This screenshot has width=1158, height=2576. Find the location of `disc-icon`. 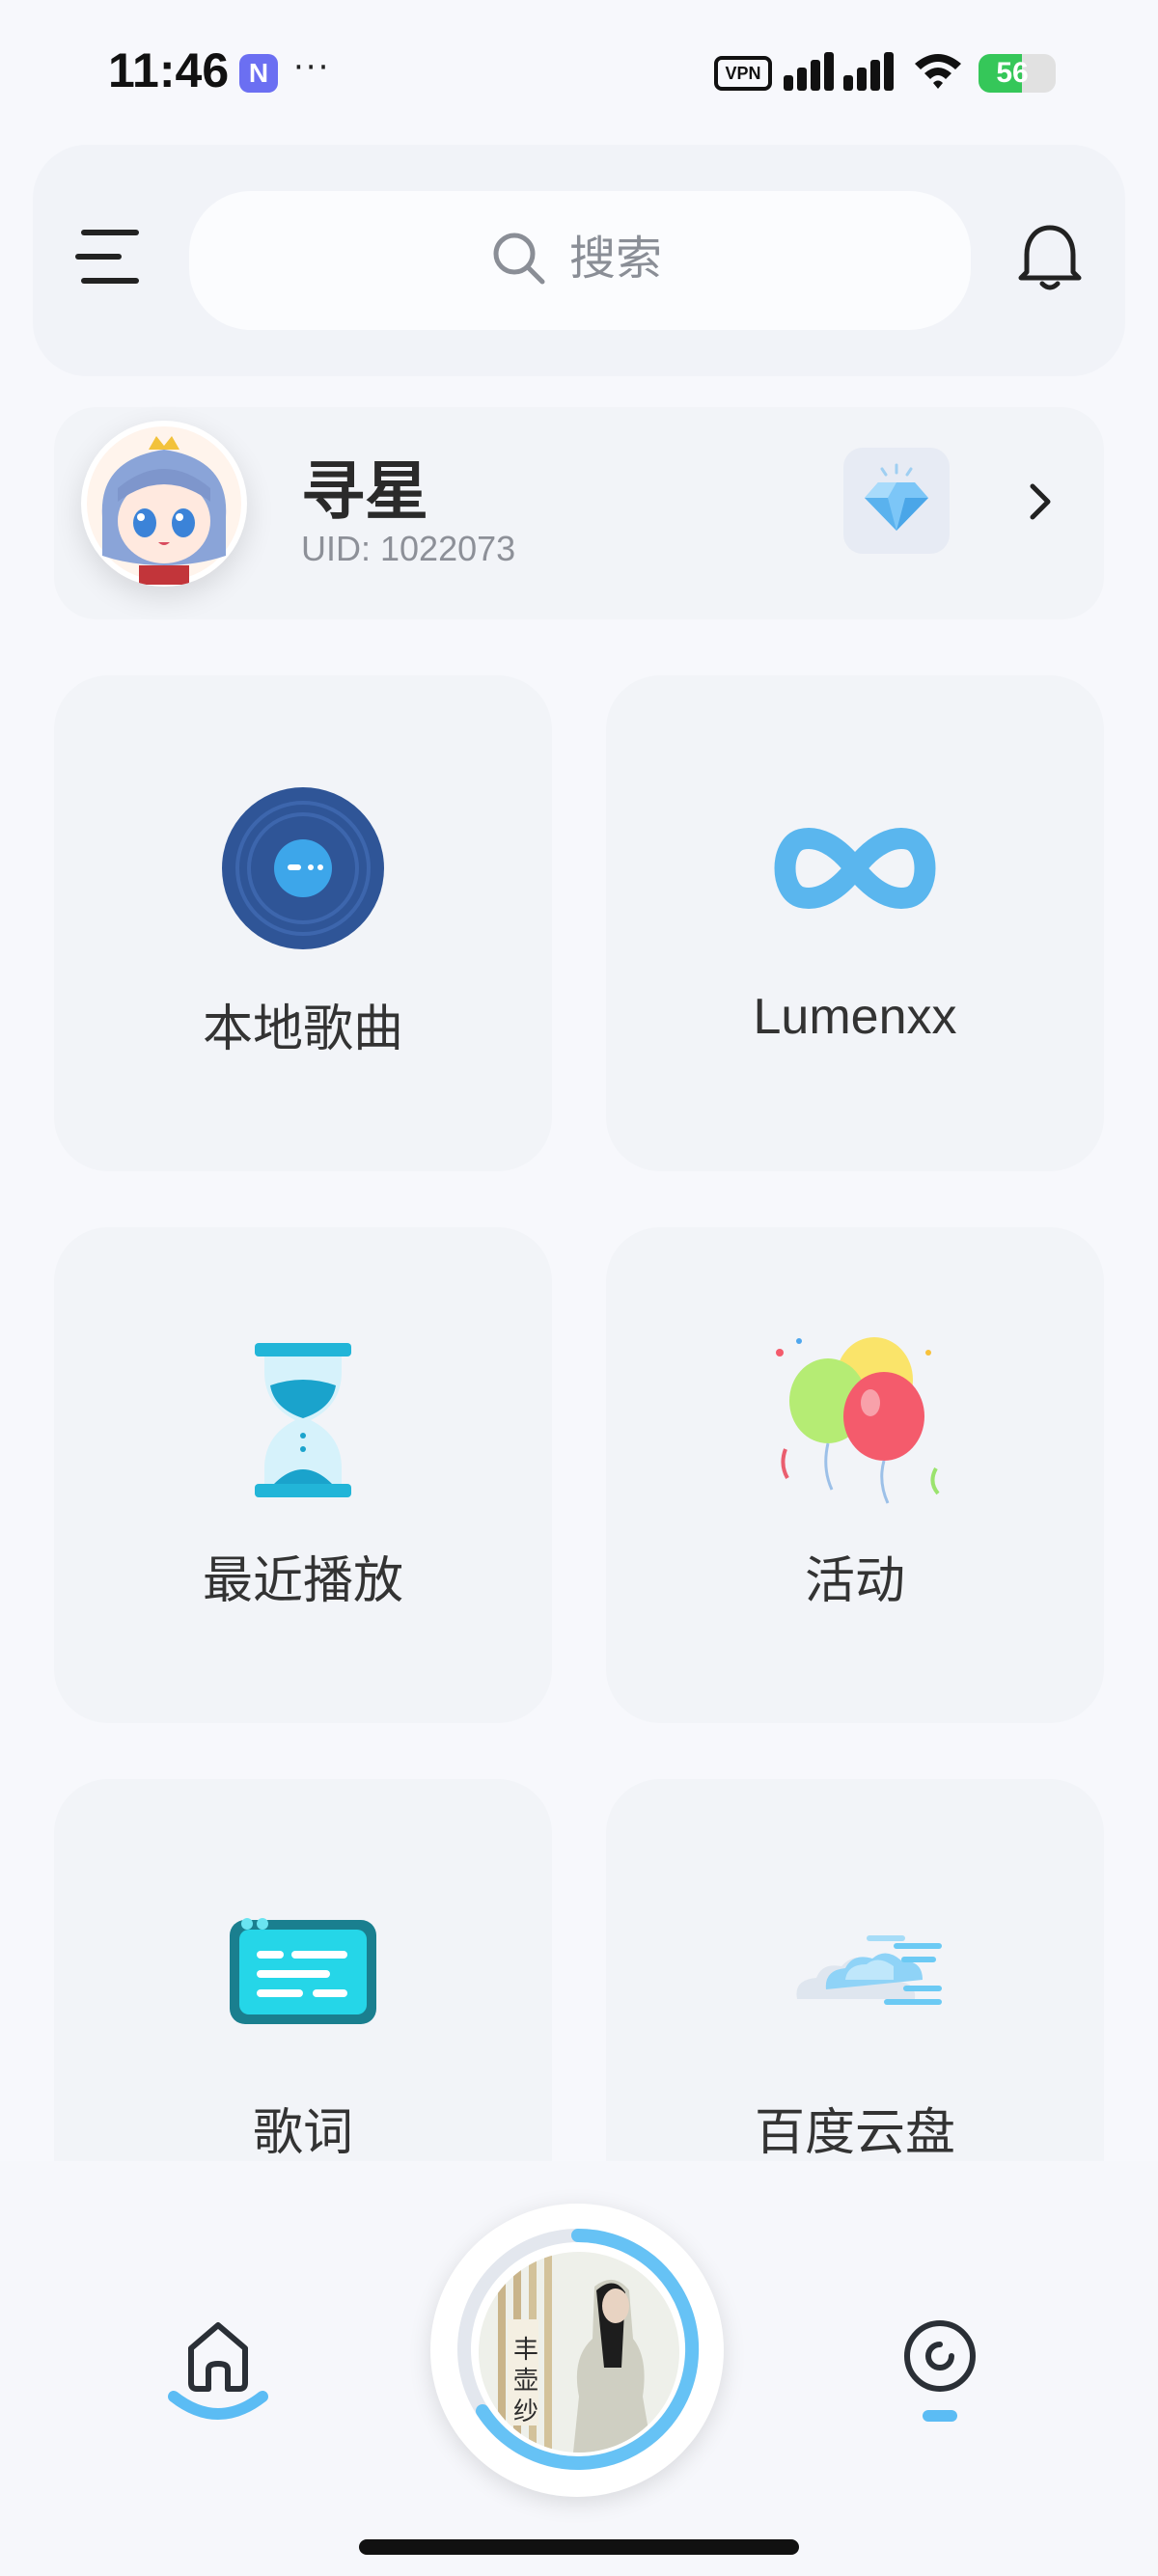

disc-icon is located at coordinates (940, 2368).